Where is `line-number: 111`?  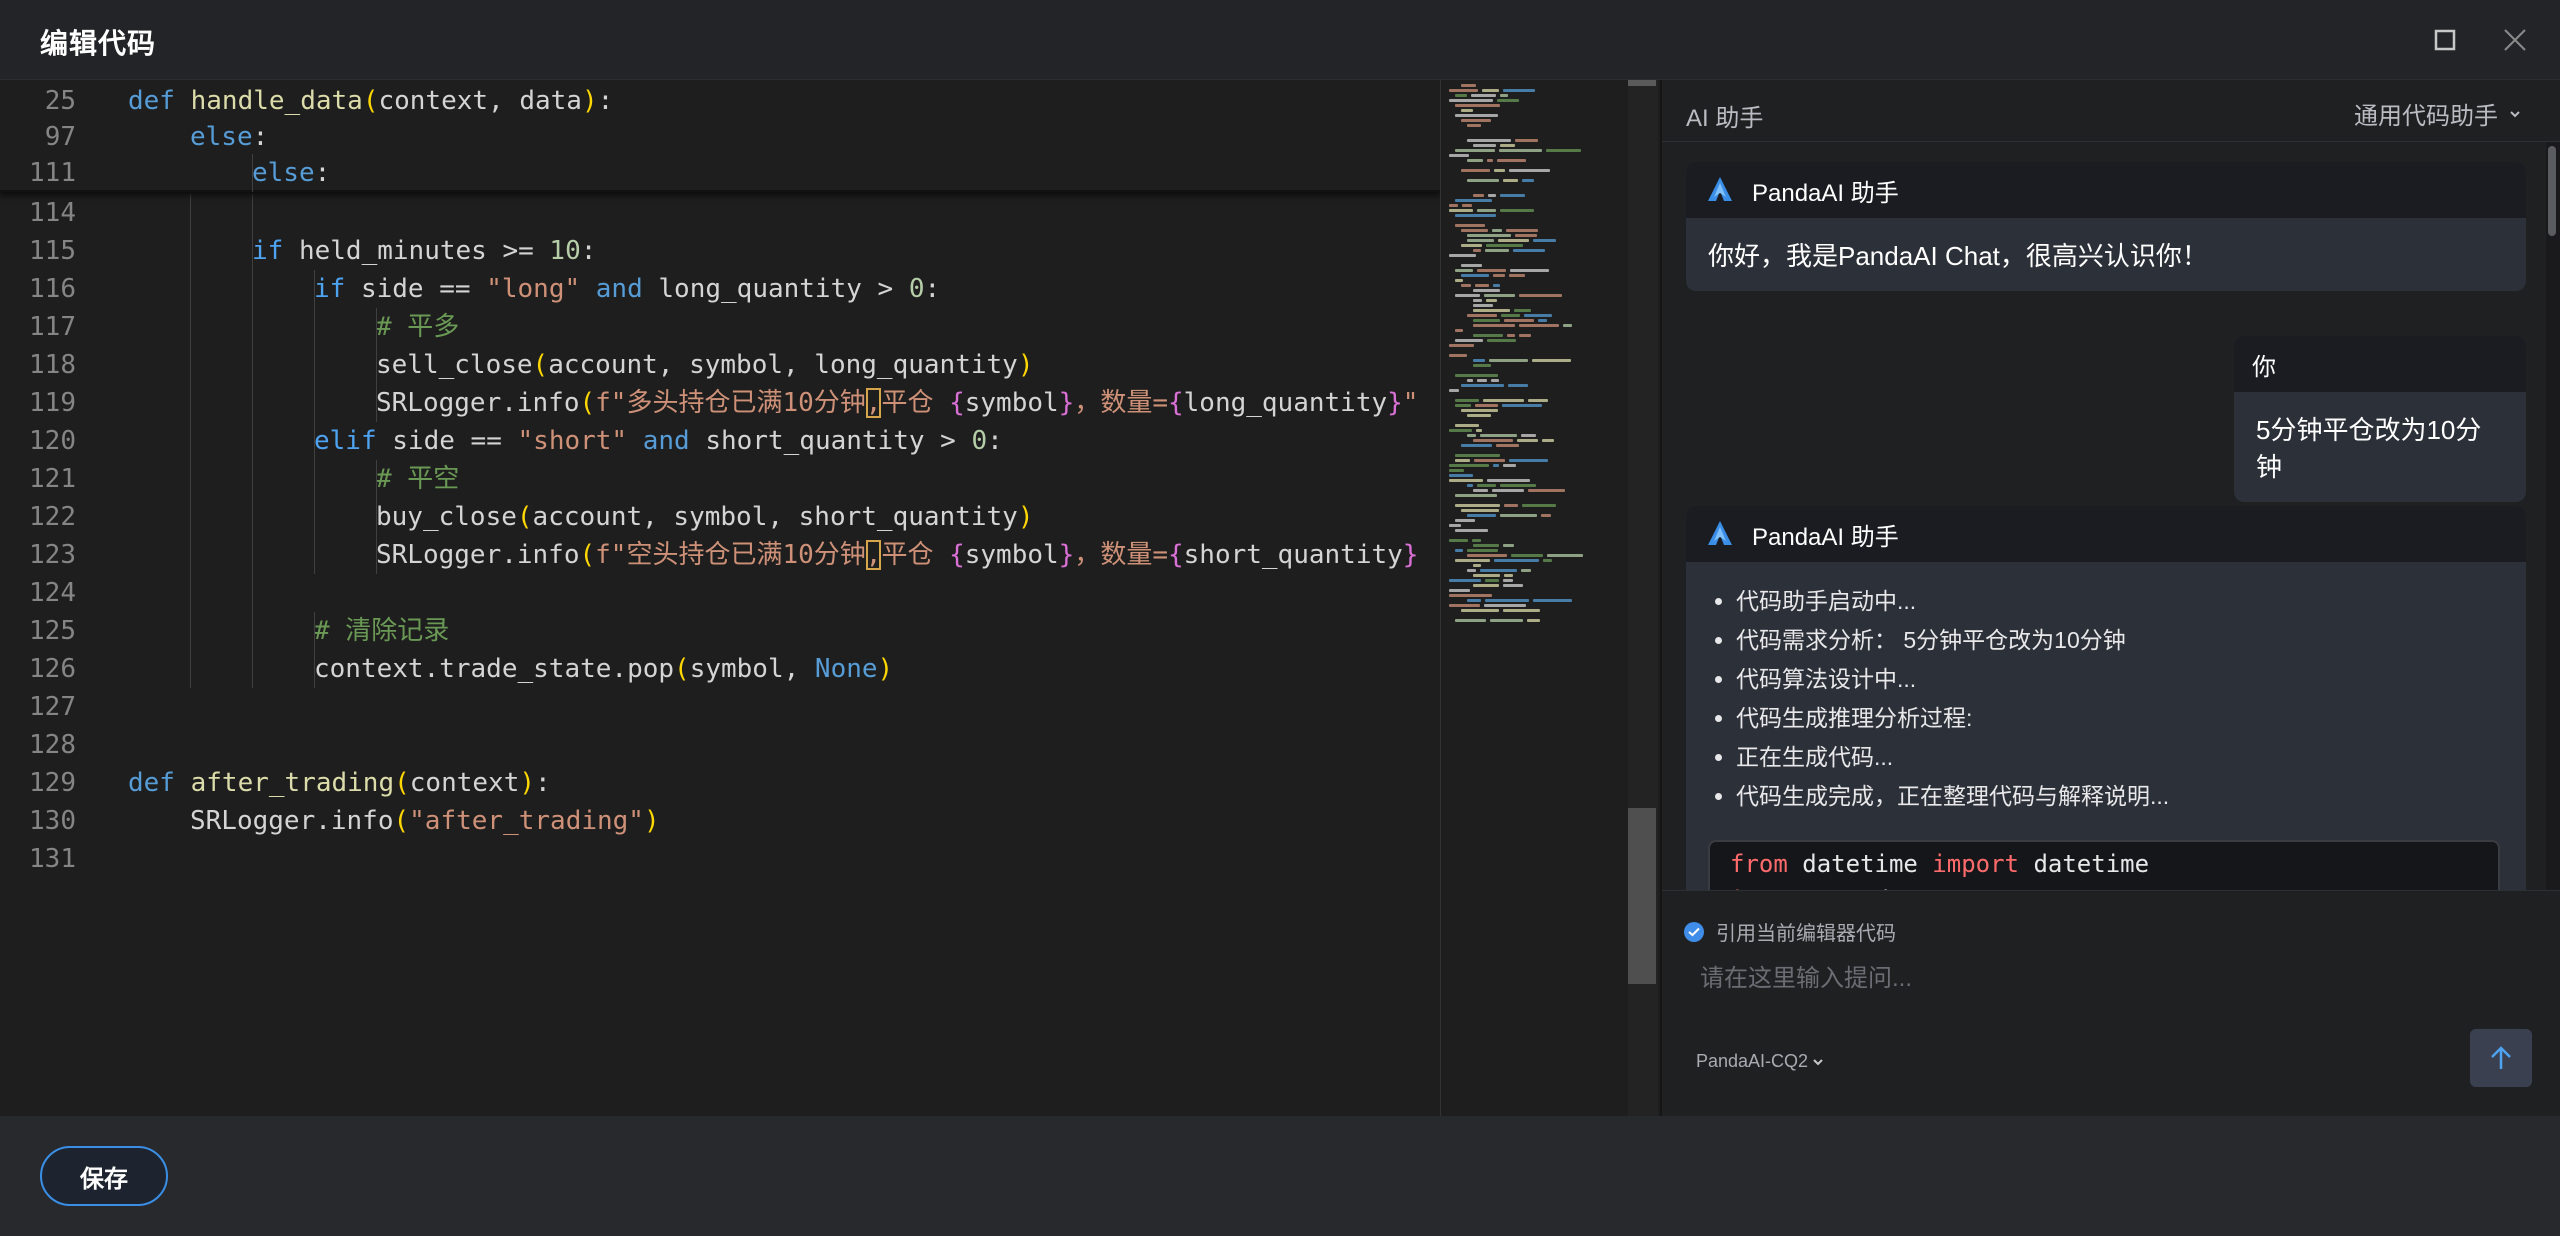
line-number: 111 is located at coordinates (52, 173).